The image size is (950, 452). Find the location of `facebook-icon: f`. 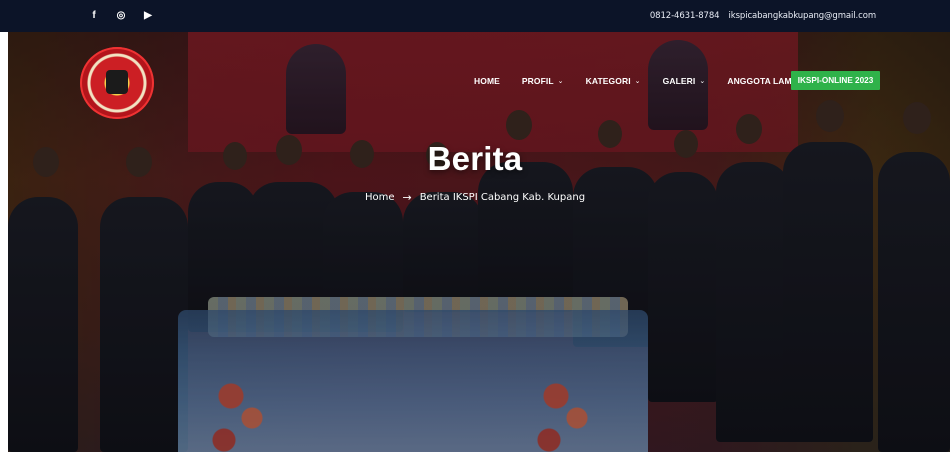

facebook-icon: f is located at coordinates (94, 16).